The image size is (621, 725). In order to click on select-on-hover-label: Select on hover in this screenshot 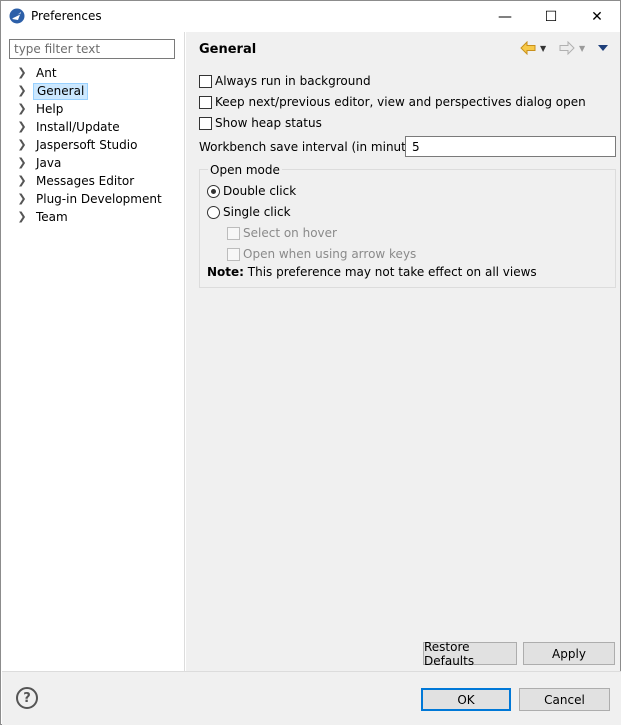, I will do `click(290, 233)`.